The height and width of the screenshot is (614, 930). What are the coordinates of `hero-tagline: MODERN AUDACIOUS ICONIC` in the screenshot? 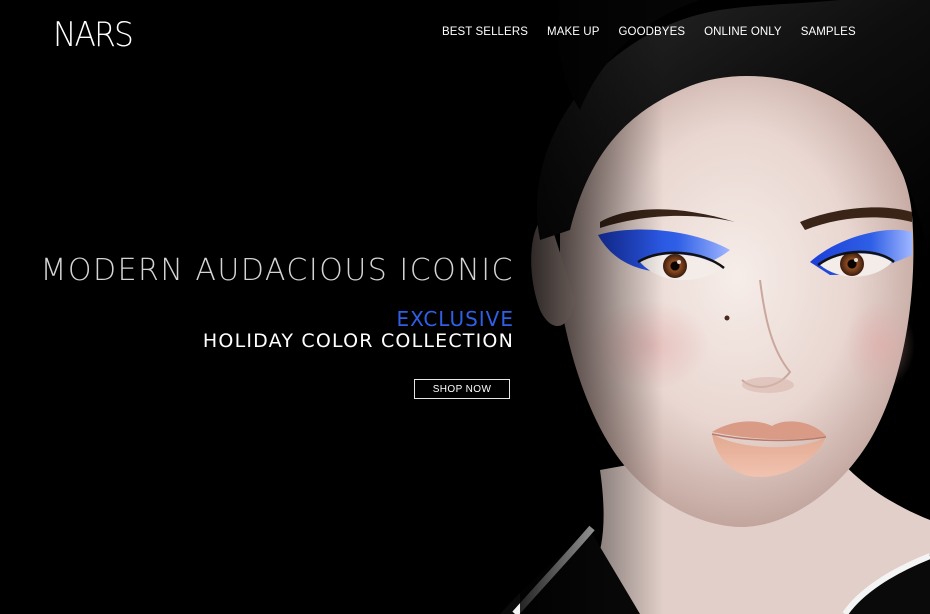 It's located at (277, 270).